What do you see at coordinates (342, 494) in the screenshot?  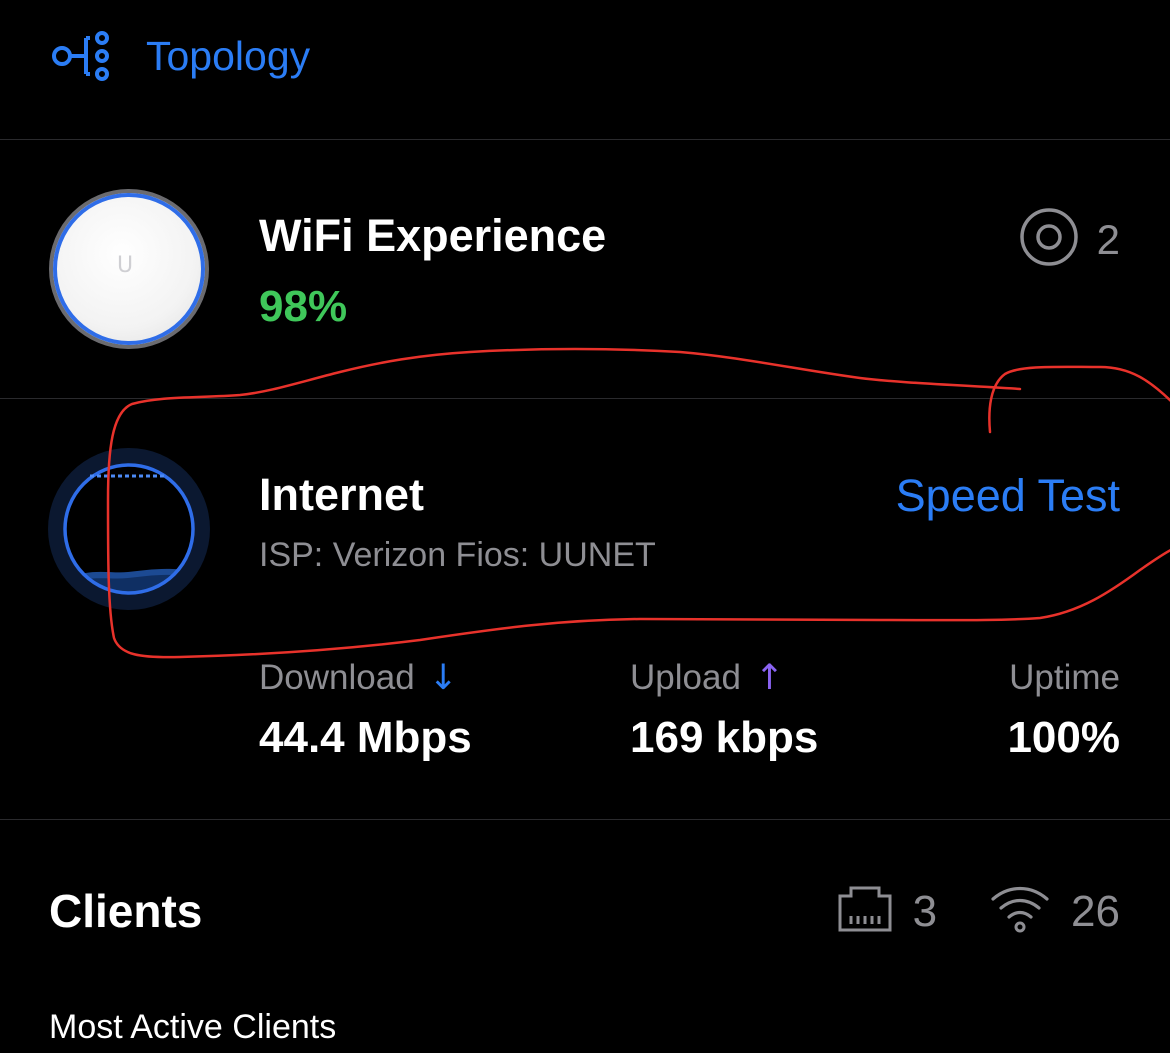 I see `internet-title: Internet` at bounding box center [342, 494].